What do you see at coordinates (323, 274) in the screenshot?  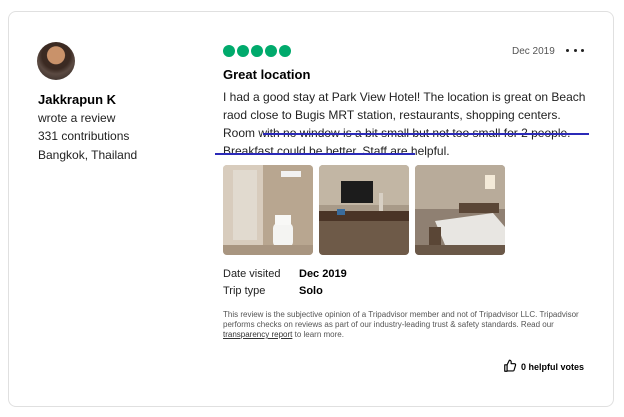 I see `date-visited-value: Dec 2019` at bounding box center [323, 274].